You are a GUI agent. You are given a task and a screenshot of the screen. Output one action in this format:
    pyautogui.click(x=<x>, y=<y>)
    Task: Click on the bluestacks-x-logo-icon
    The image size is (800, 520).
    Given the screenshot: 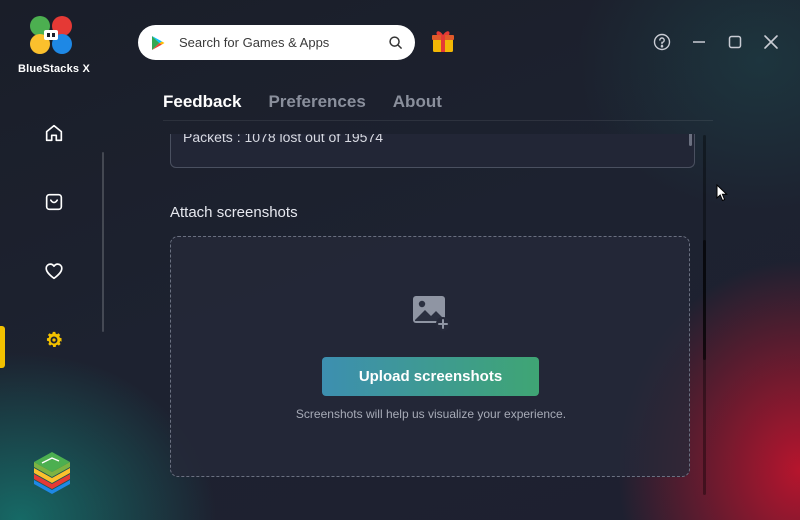 What is the action you would take?
    pyautogui.click(x=51, y=35)
    